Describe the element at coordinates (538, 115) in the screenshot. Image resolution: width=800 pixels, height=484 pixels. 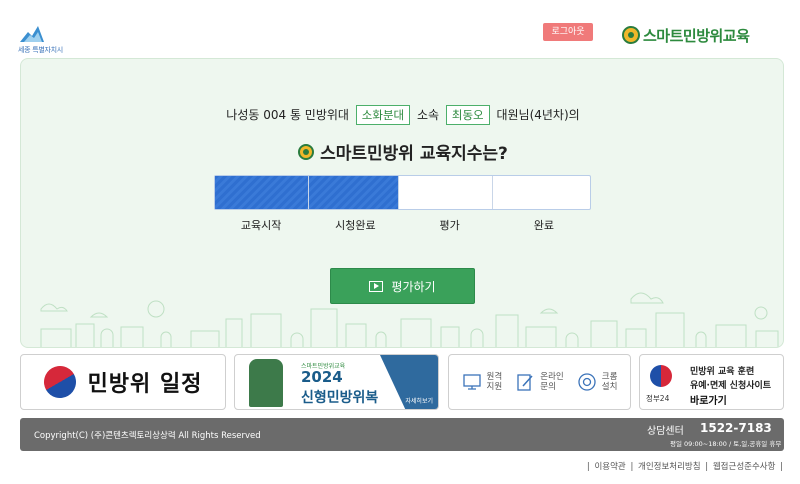
I see `member-suffix: 대원님(4년차)의` at that location.